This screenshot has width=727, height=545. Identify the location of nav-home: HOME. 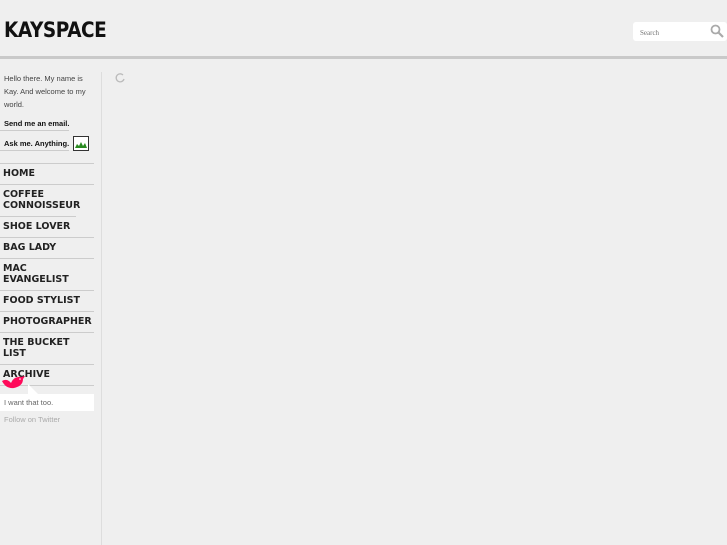
(47, 174).